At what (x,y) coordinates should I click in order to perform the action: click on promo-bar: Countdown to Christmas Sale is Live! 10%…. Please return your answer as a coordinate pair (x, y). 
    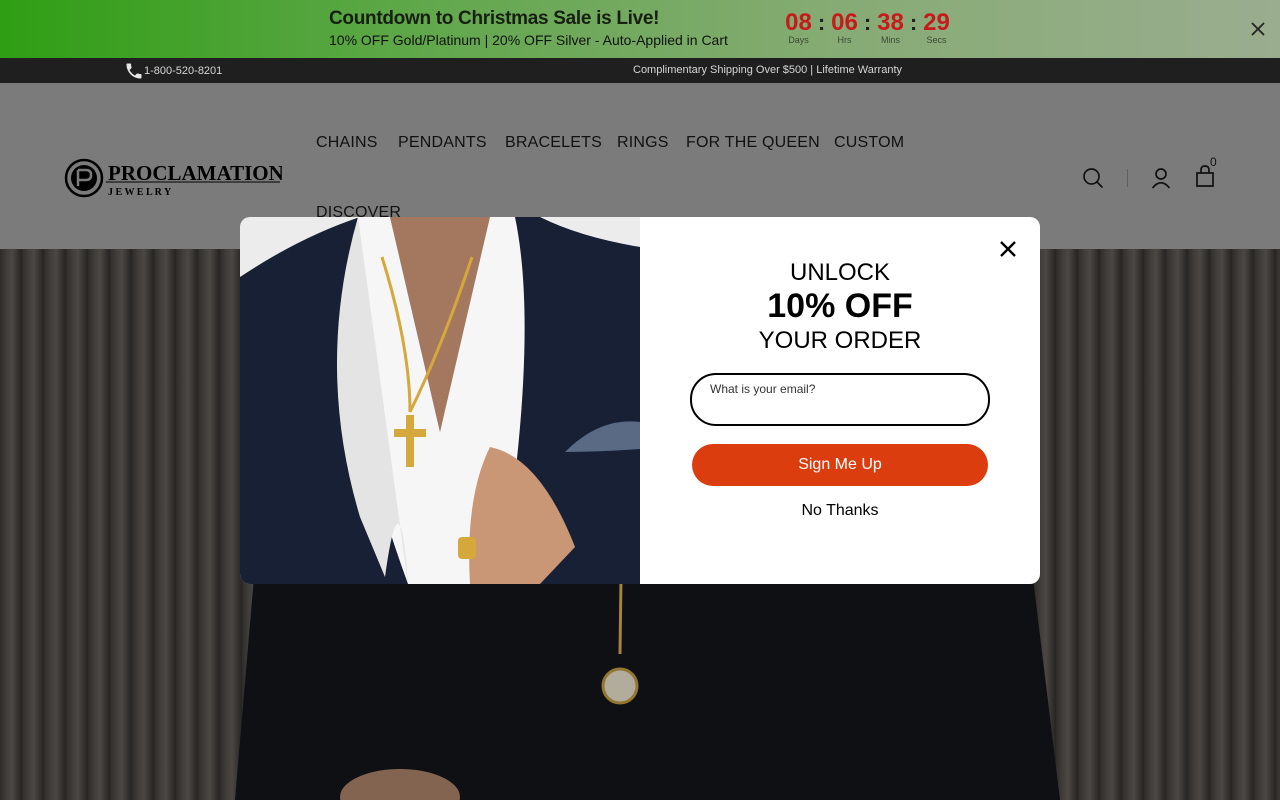
    Looking at the image, I should click on (640, 29).